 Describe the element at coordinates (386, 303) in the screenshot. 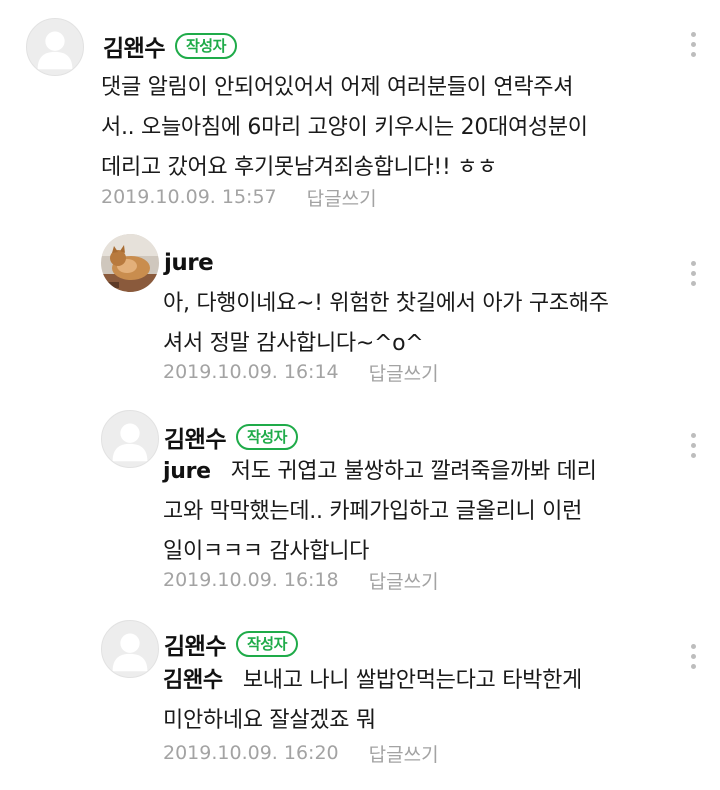

I see `comment-line: 아, 다행이네요~! 위험한 찻길에서 아가 구조해주` at that location.